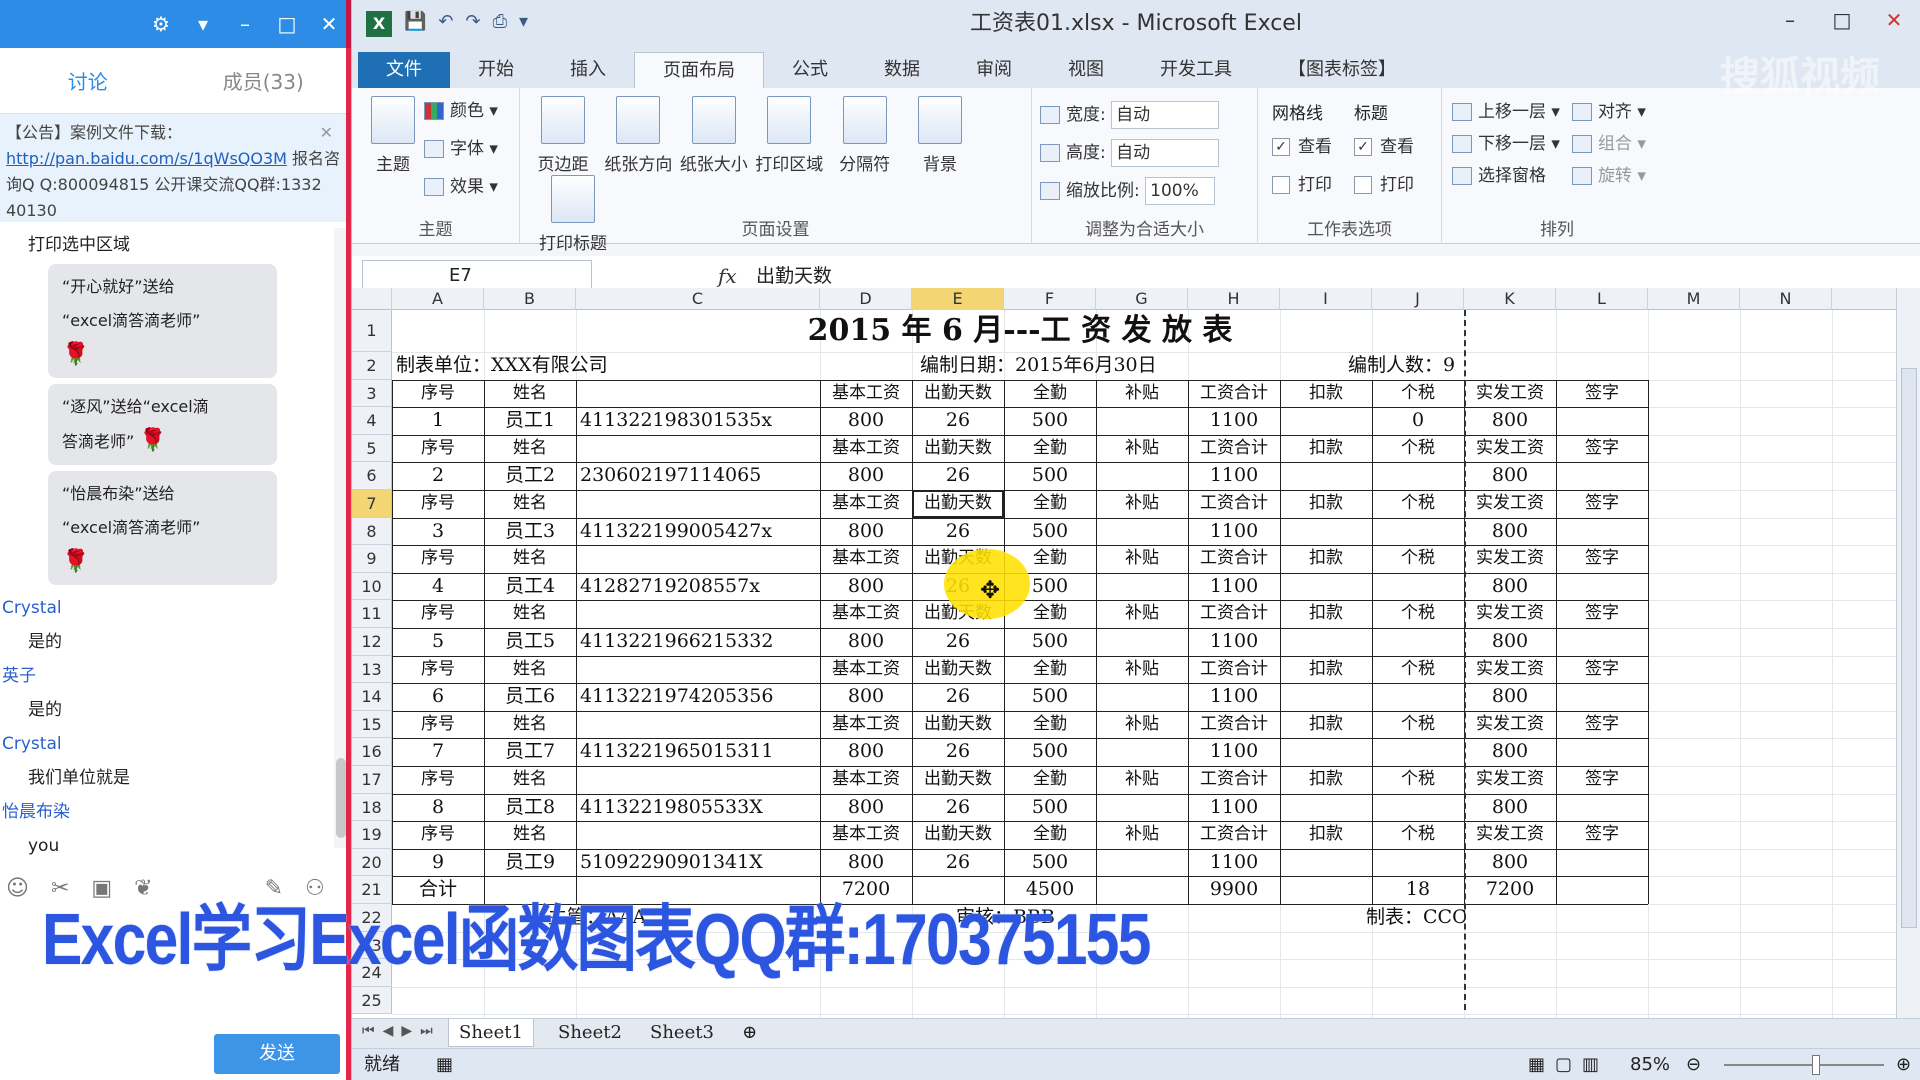 The width and height of the screenshot is (1920, 1080). I want to click on sheet-tab-sheet3: Sheet3, so click(682, 1033).